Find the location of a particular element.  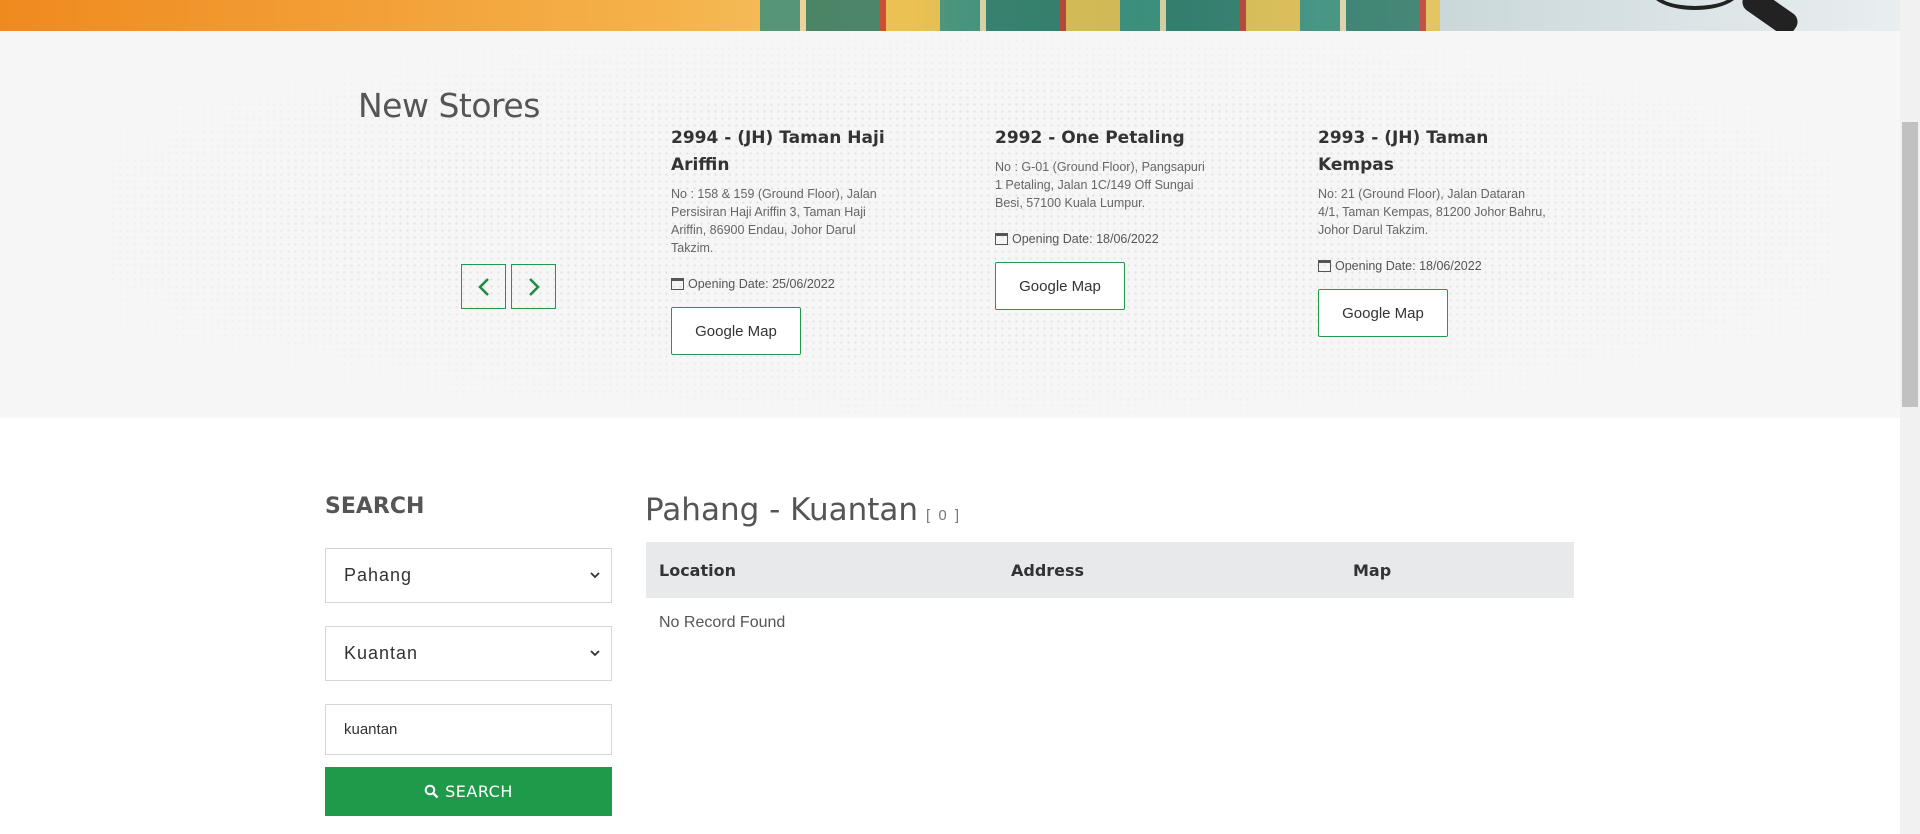

table-header: Location Address Map is located at coordinates (1110, 570).